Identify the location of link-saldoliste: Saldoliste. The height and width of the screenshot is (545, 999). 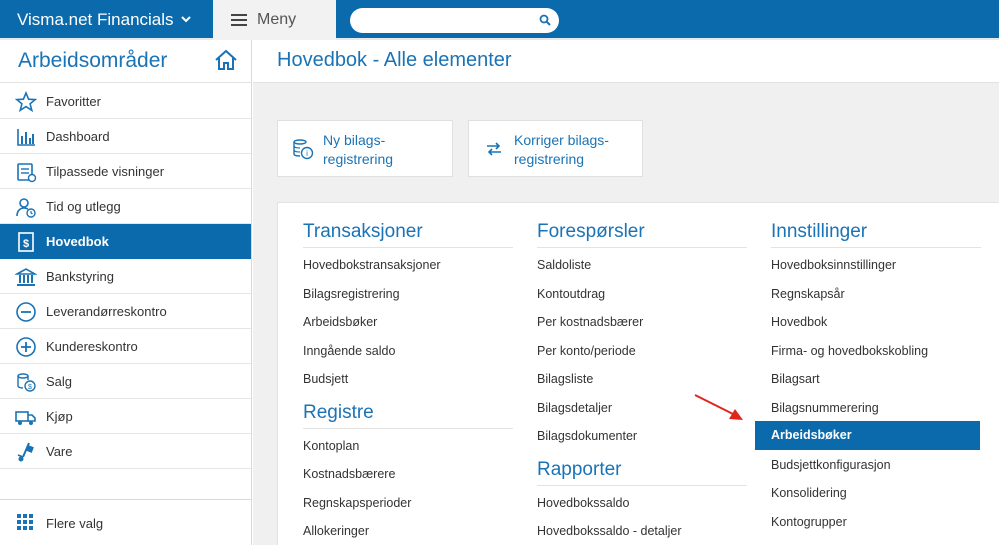
(564, 265).